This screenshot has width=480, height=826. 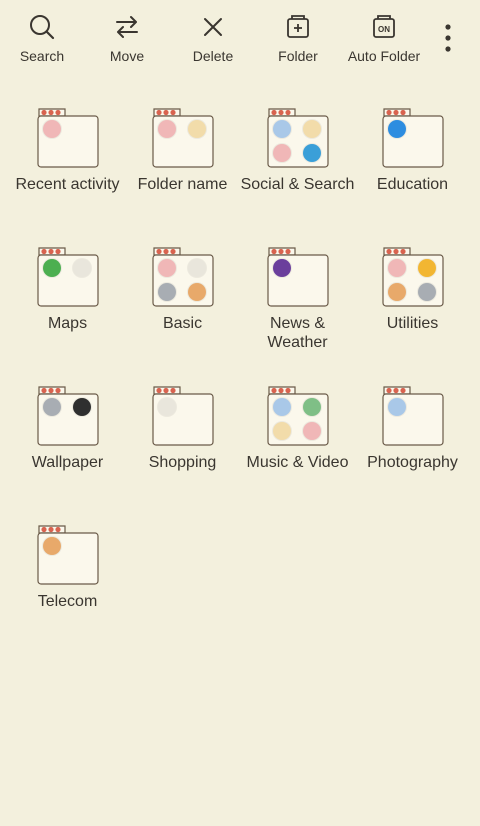 I want to click on auto-folder-on-icon: ON, so click(x=384, y=26).